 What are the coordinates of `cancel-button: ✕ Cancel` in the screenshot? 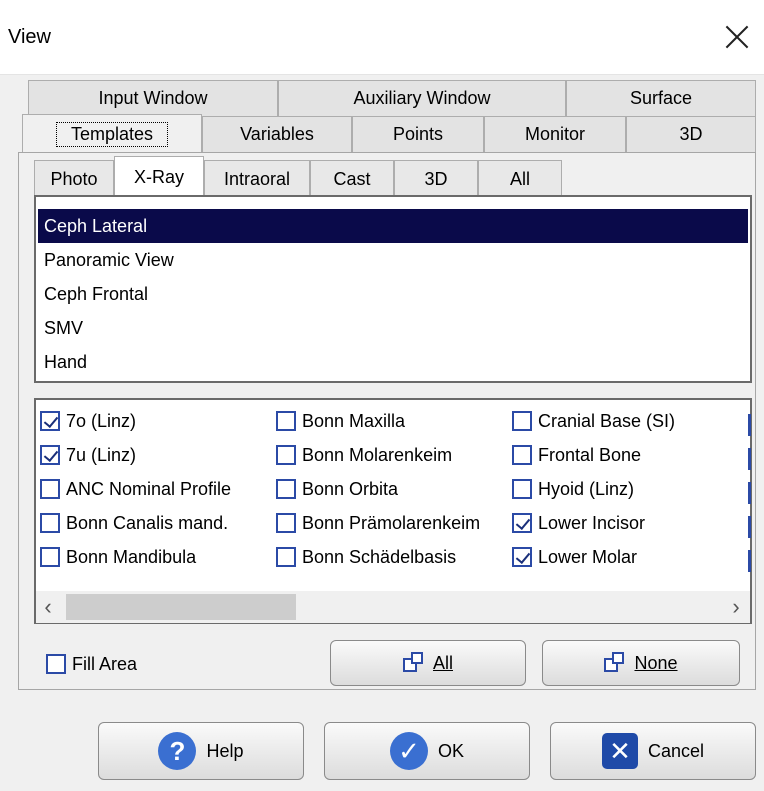 It's located at (653, 751).